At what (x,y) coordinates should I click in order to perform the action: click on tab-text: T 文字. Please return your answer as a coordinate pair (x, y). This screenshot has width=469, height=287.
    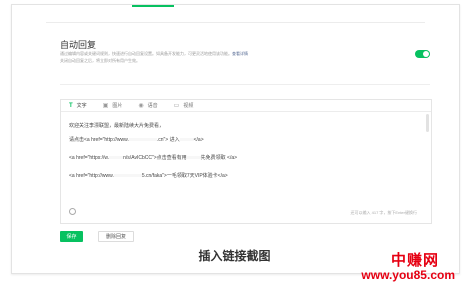
    Looking at the image, I should click on (78, 106).